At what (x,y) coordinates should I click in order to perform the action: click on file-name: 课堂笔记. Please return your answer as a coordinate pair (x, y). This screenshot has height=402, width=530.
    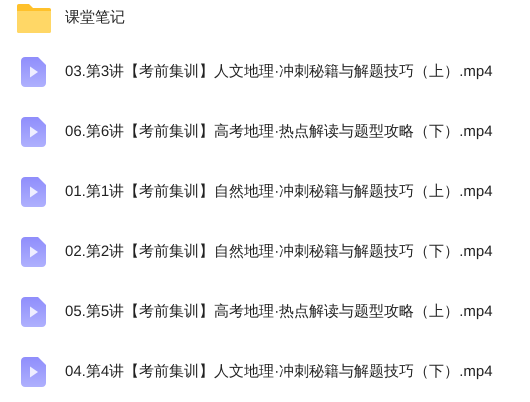
    Looking at the image, I should click on (95, 18).